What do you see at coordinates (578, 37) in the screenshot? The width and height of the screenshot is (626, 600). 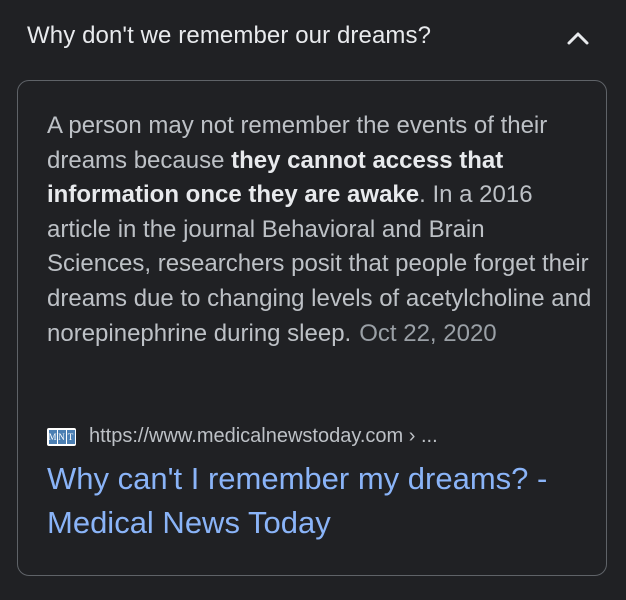 I see `chevron-up-icon` at bounding box center [578, 37].